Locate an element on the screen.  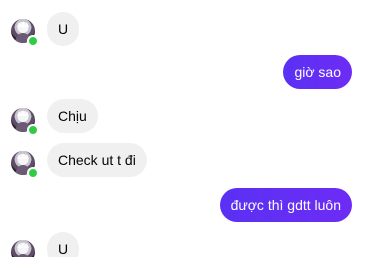
message-bubble-outgoing: được thì gdtt luôn is located at coordinates (285, 205).